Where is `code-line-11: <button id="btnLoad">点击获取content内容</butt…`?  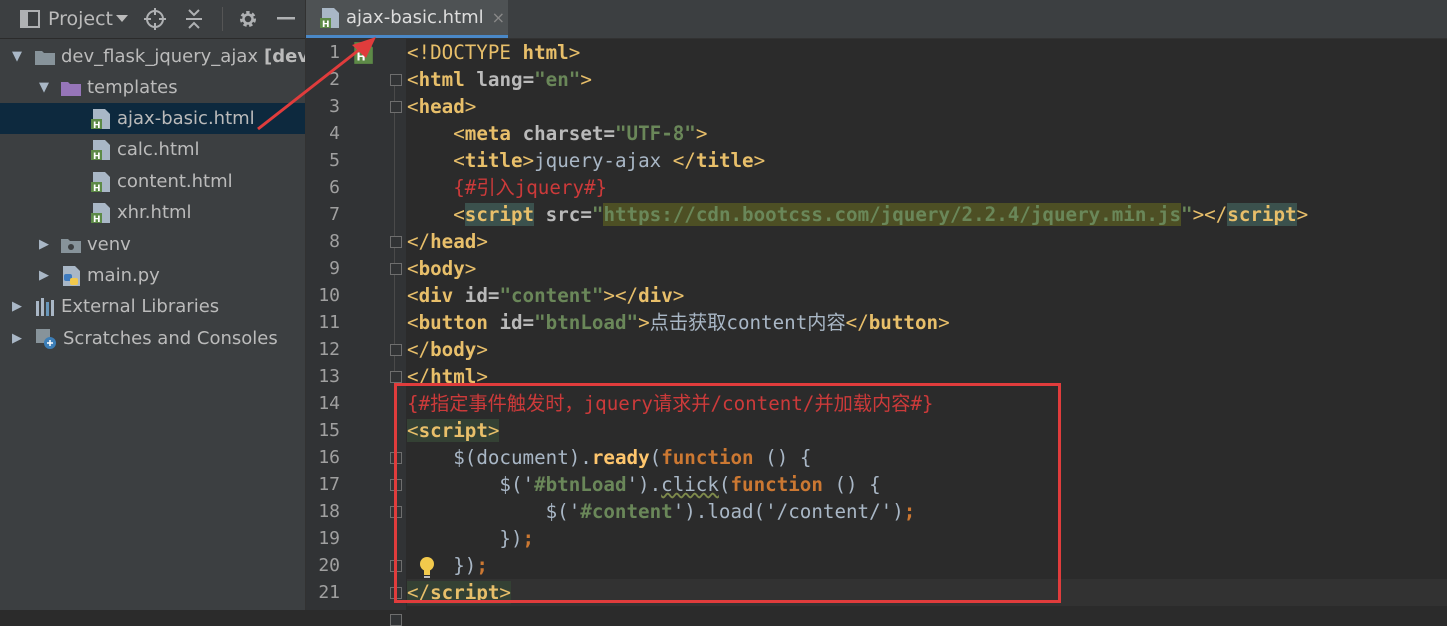 code-line-11: <button id="btnLoad">点击获取content内容</butt… is located at coordinates (927, 322).